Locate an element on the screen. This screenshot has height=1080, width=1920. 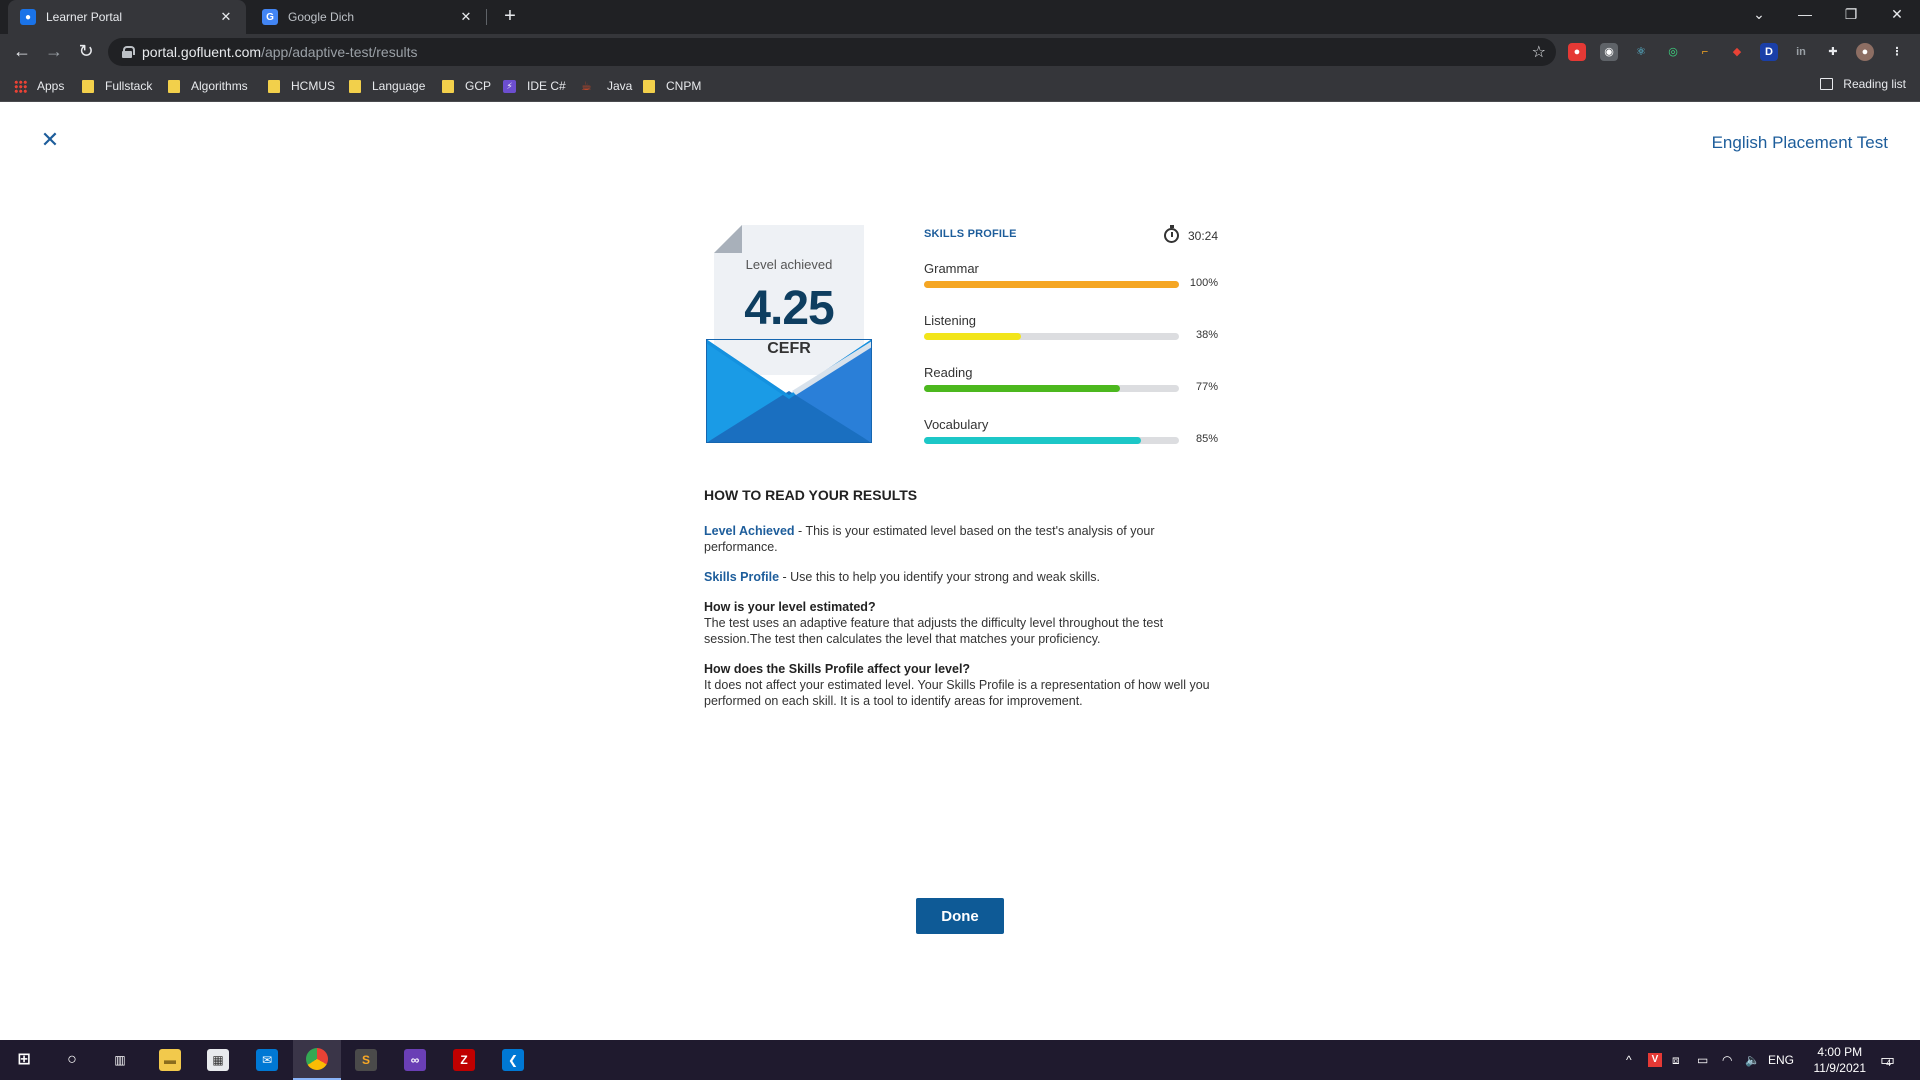
reading-list-button: Reading list is located at coordinates (1863, 84).